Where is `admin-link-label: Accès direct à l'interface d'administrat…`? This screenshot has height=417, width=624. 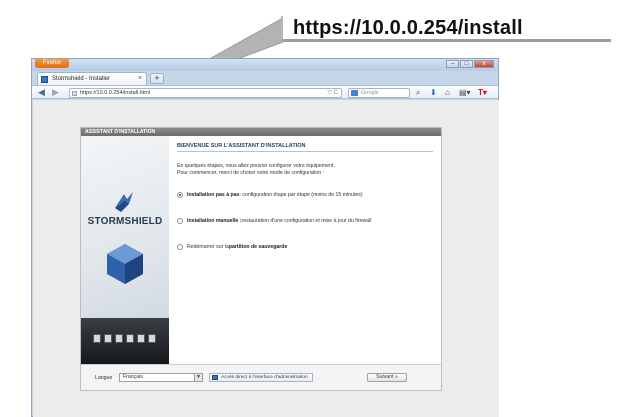 admin-link-label: Accès direct à l'interface d'administrat… is located at coordinates (264, 377).